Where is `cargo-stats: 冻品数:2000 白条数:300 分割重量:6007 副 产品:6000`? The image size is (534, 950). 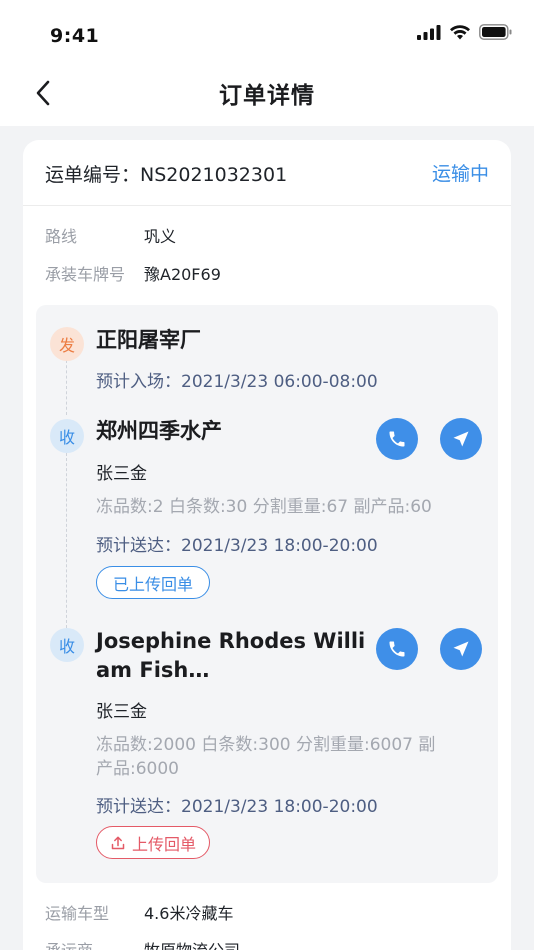 cargo-stats: 冻品数:2000 白条数:300 分割重量:6007 副 产品:6000 is located at coordinates (265, 757).